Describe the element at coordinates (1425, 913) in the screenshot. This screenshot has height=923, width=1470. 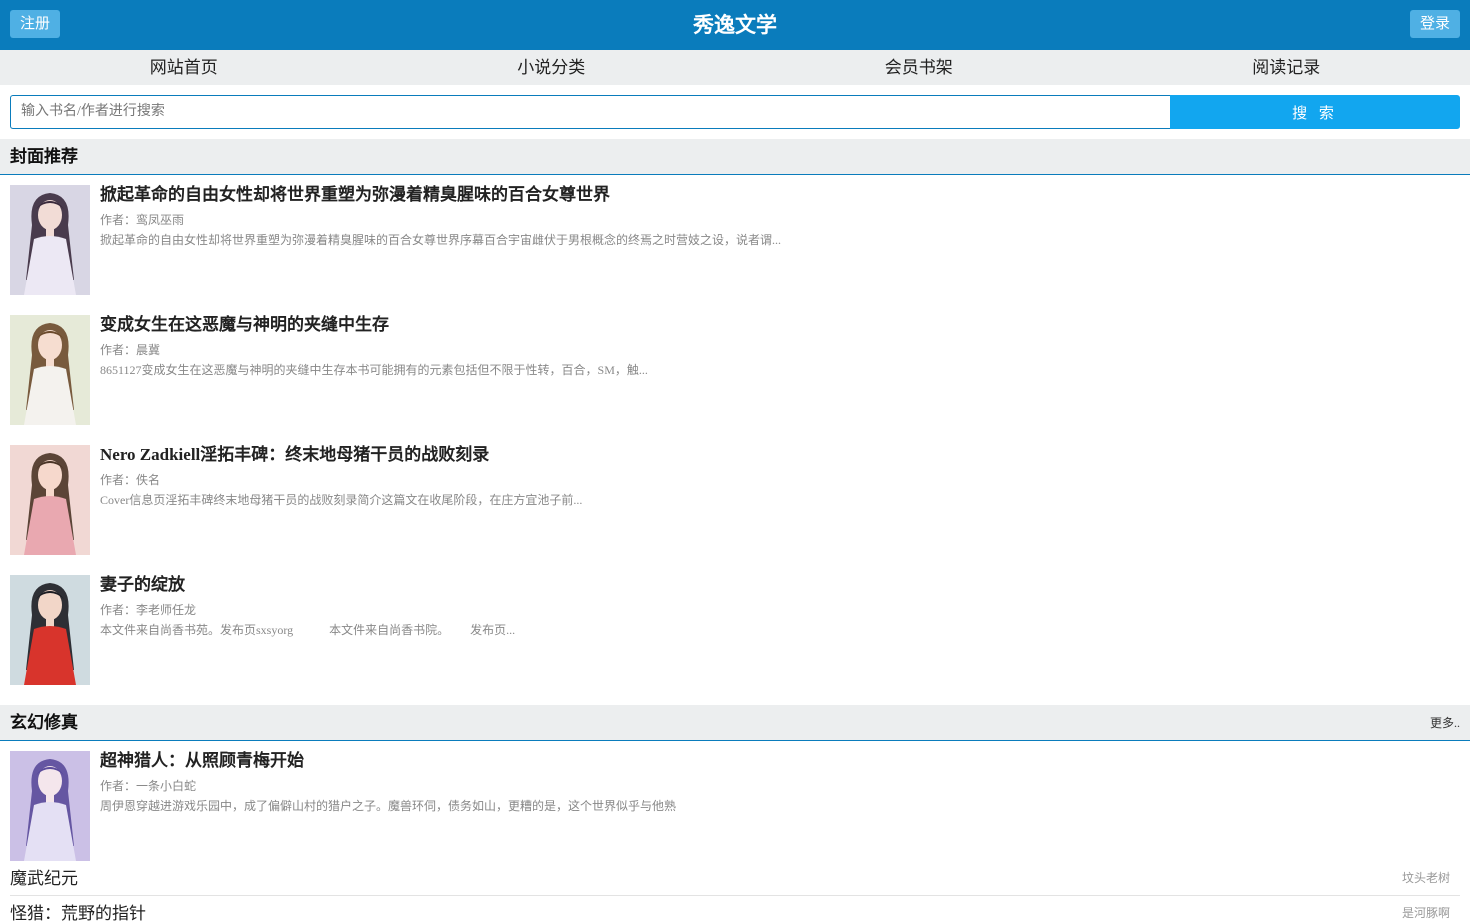
I see `book-author: 是河豚啊` at that location.